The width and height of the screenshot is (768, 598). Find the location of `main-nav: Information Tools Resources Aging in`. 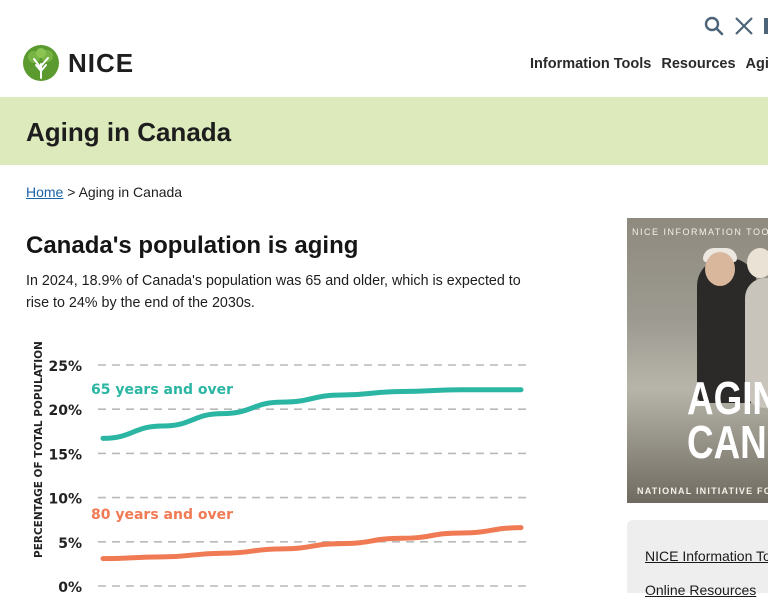

main-nav: Information Tools Resources Aging in is located at coordinates (649, 64).